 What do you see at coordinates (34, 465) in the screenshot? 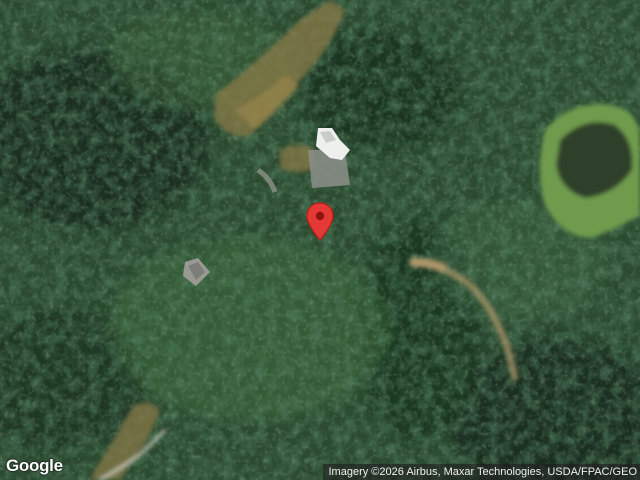
I see `google-logo: Google` at bounding box center [34, 465].